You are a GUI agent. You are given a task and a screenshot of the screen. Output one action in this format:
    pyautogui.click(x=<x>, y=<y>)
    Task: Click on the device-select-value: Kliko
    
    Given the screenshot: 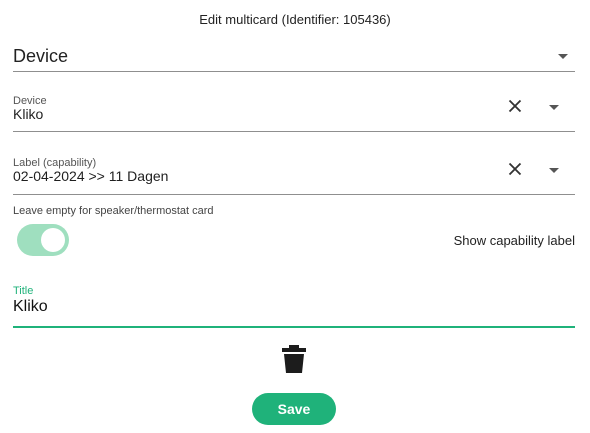 What is the action you would take?
    pyautogui.click(x=28, y=114)
    